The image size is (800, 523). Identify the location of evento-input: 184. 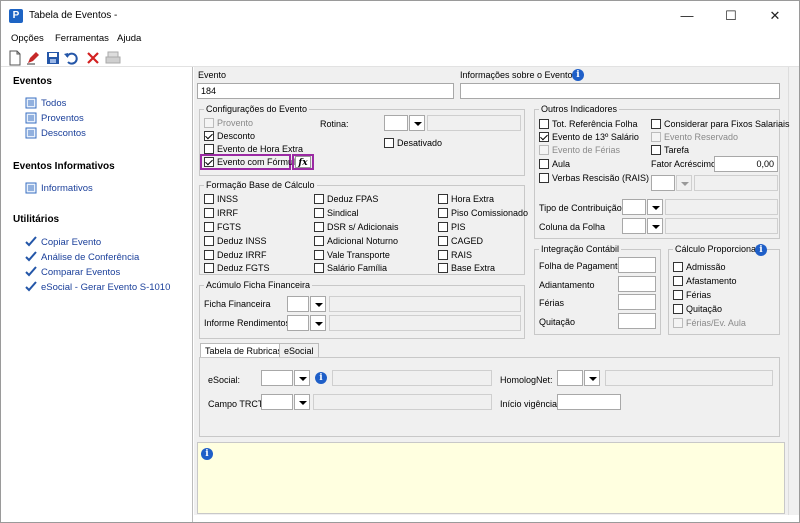
(325, 91).